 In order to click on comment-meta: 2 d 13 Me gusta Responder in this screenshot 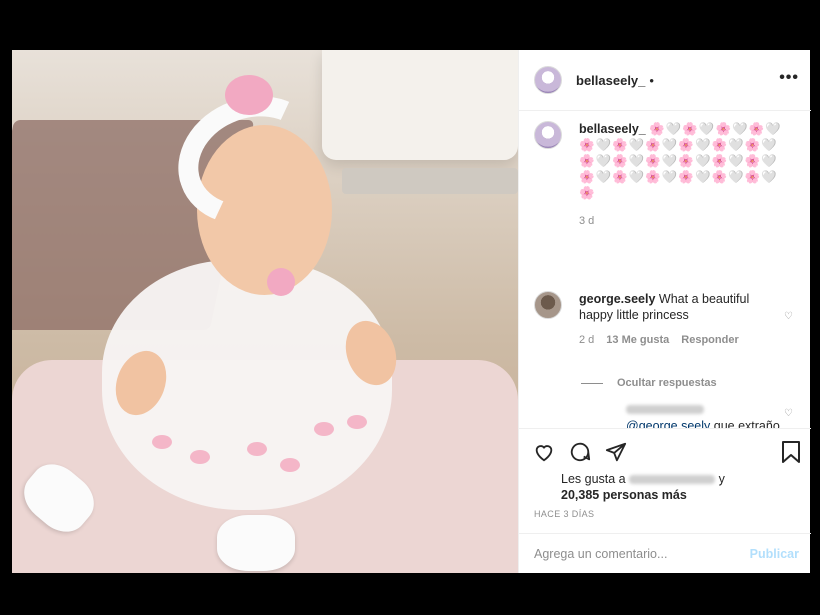, I will do `click(681, 340)`.